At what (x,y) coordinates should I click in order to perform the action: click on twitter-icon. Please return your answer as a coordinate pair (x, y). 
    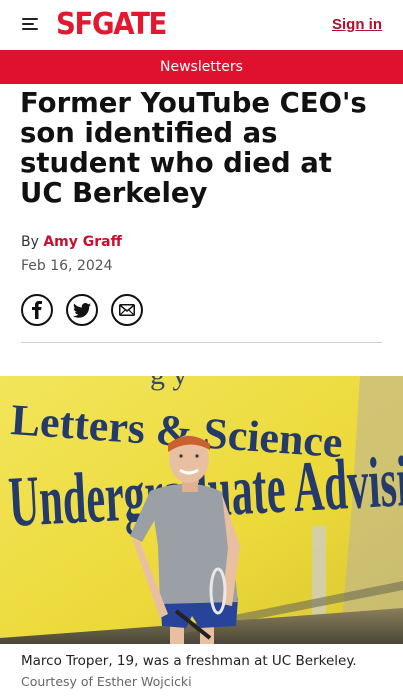
    Looking at the image, I should click on (82, 310).